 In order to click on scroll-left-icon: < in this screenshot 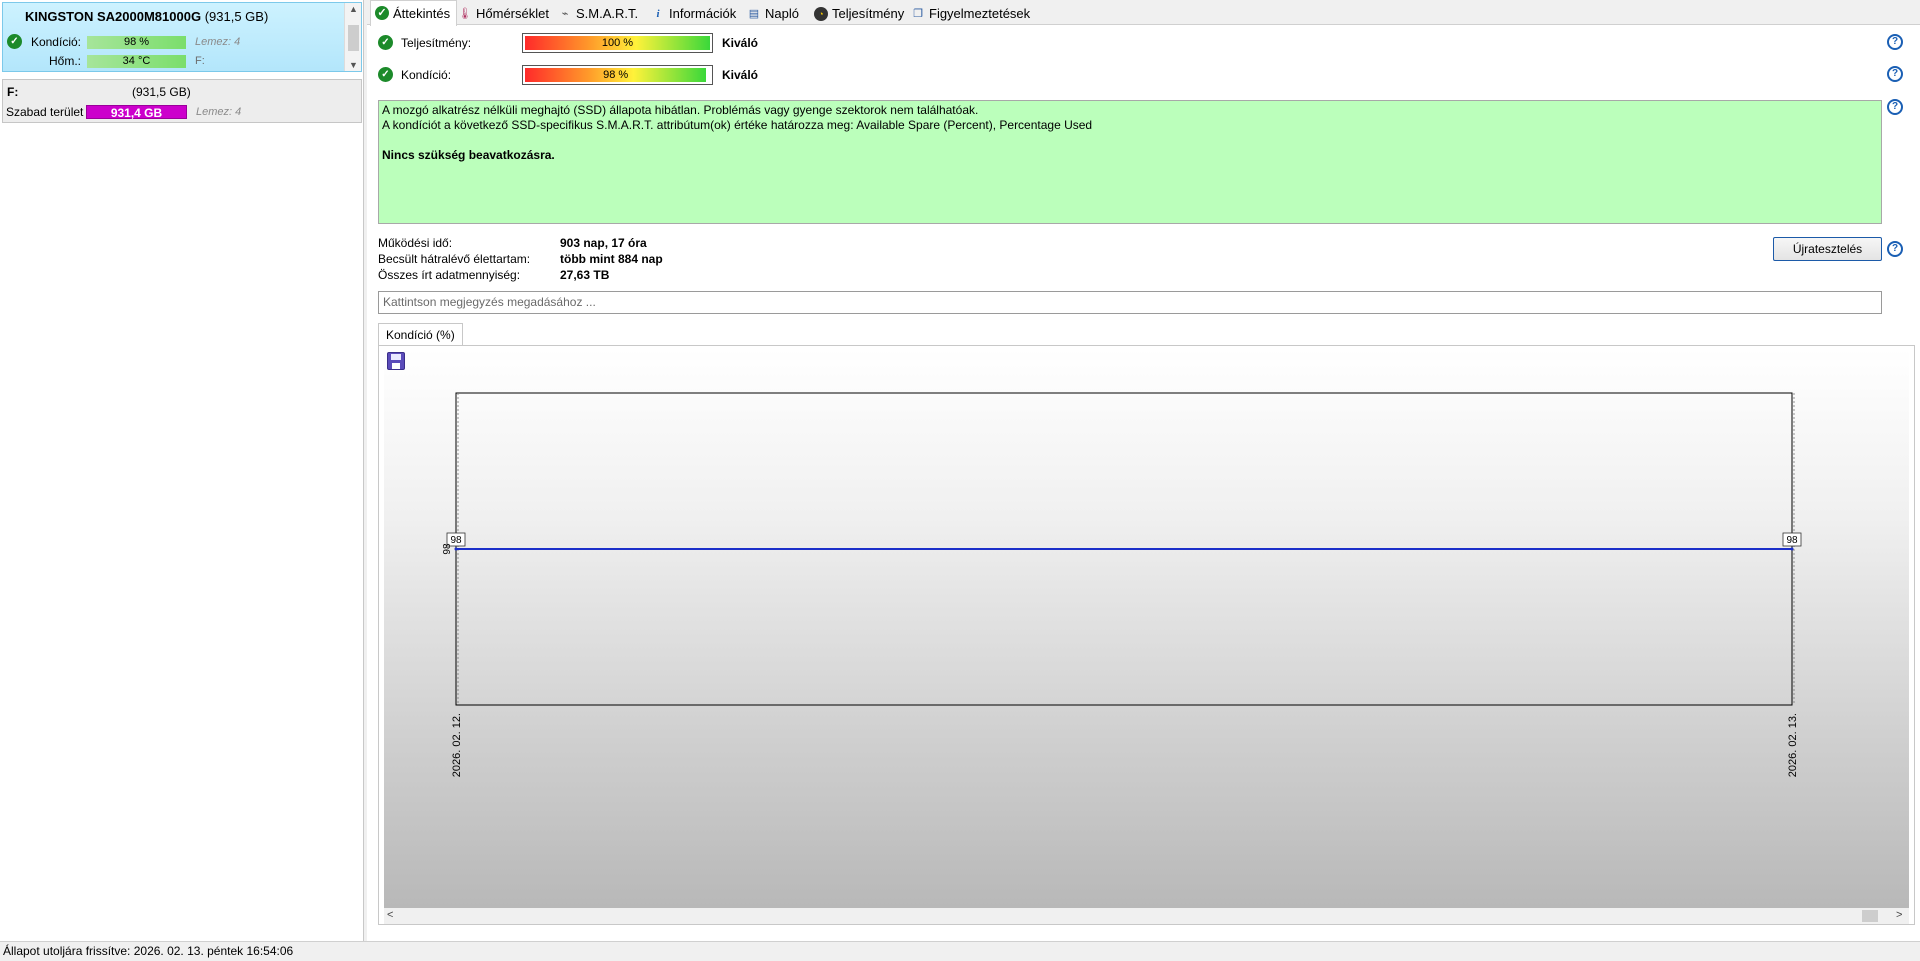, I will do `click(390, 915)`.